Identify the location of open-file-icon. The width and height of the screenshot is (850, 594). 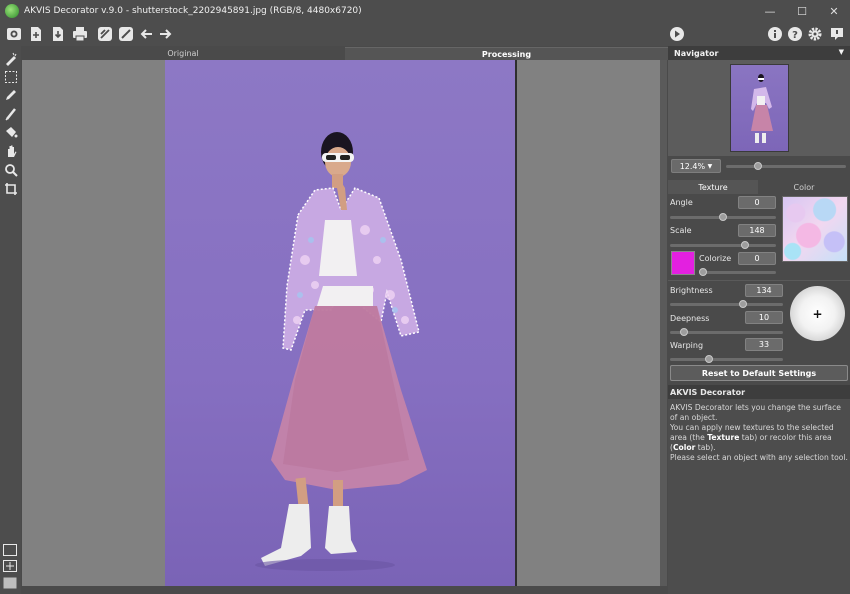
(36, 34).